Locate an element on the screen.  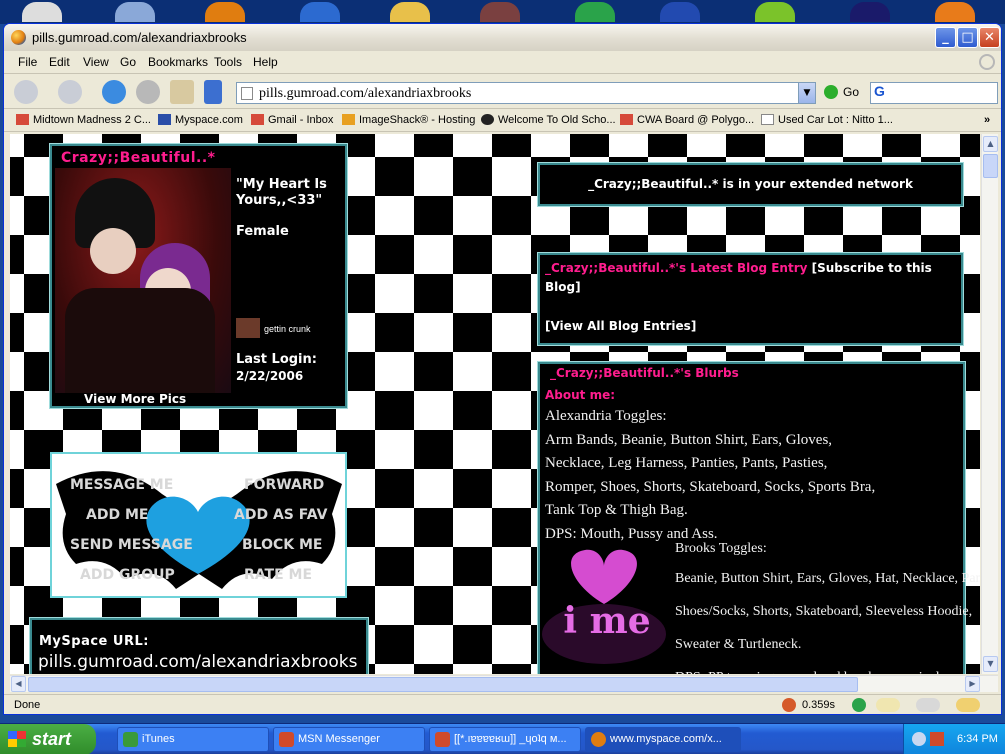
start-button: start is located at coordinates (48, 739).